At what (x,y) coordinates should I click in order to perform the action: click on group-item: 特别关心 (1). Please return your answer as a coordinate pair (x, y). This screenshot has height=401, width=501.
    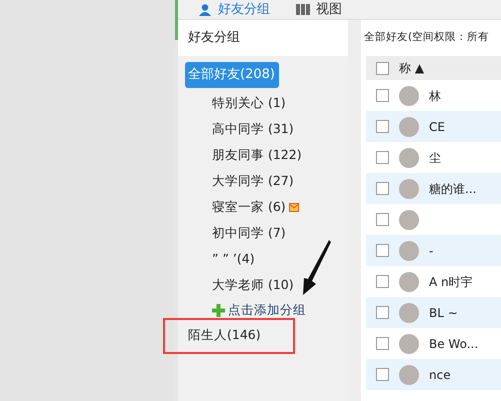
    Looking at the image, I should click on (237, 103).